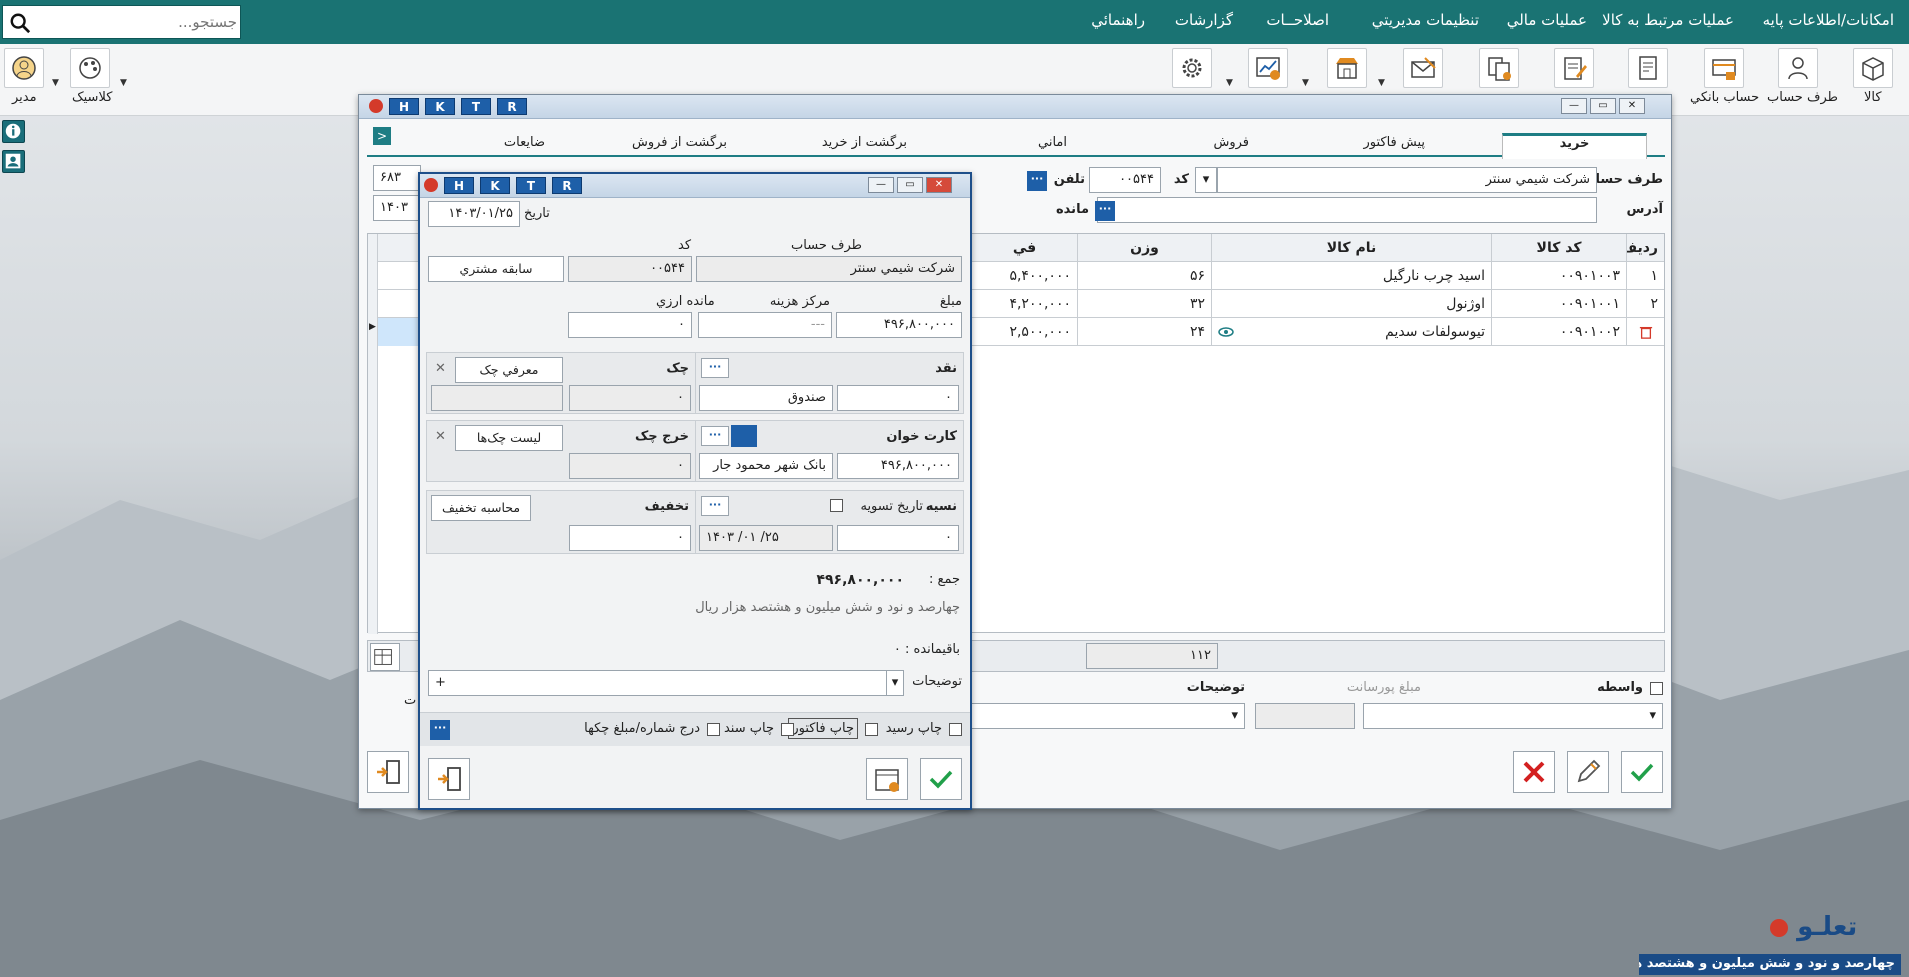  I want to click on phone-more-button: ···, so click(1037, 181).